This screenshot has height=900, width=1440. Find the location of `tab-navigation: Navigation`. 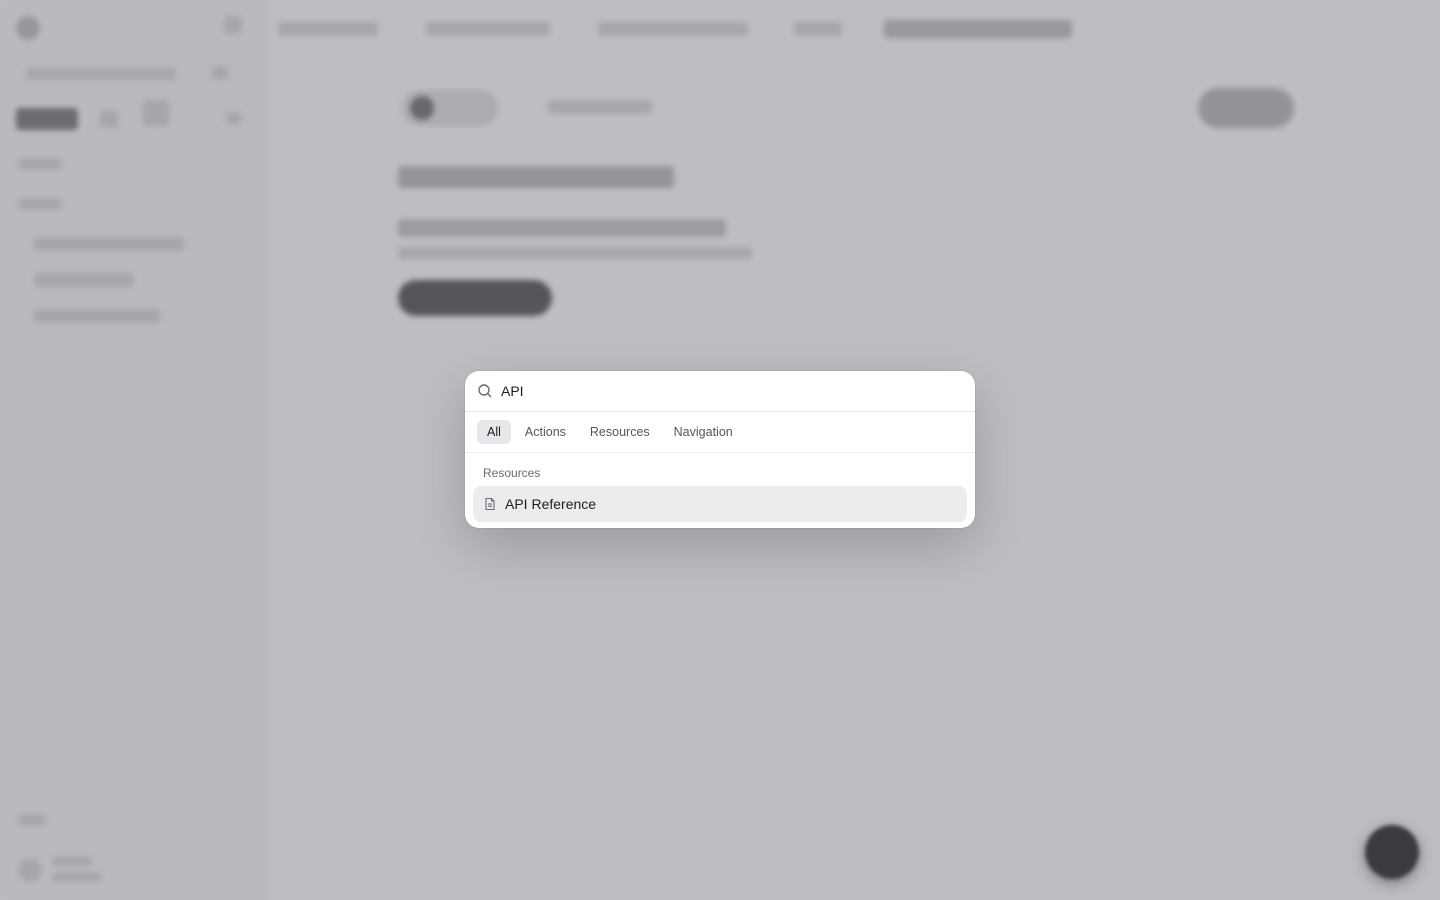

tab-navigation: Navigation is located at coordinates (703, 432).